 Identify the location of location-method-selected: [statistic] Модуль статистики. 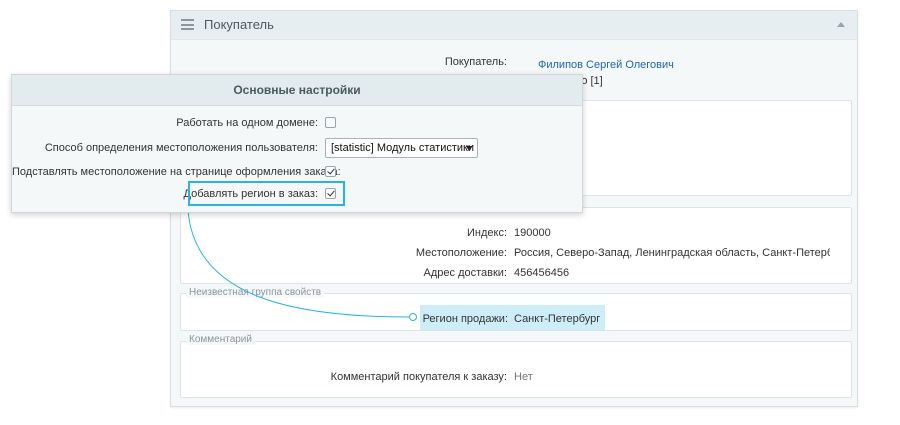
(402, 148).